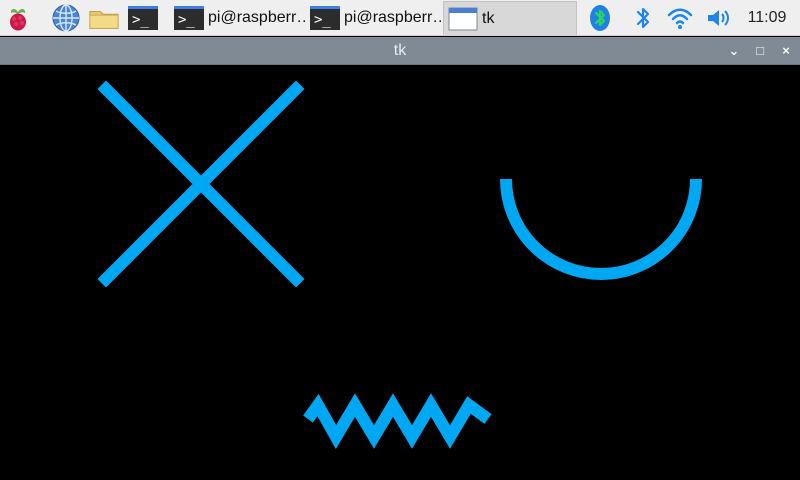 The height and width of the screenshot is (480, 800). Describe the element at coordinates (201, 184) in the screenshot. I see `x-cross-shape` at that location.